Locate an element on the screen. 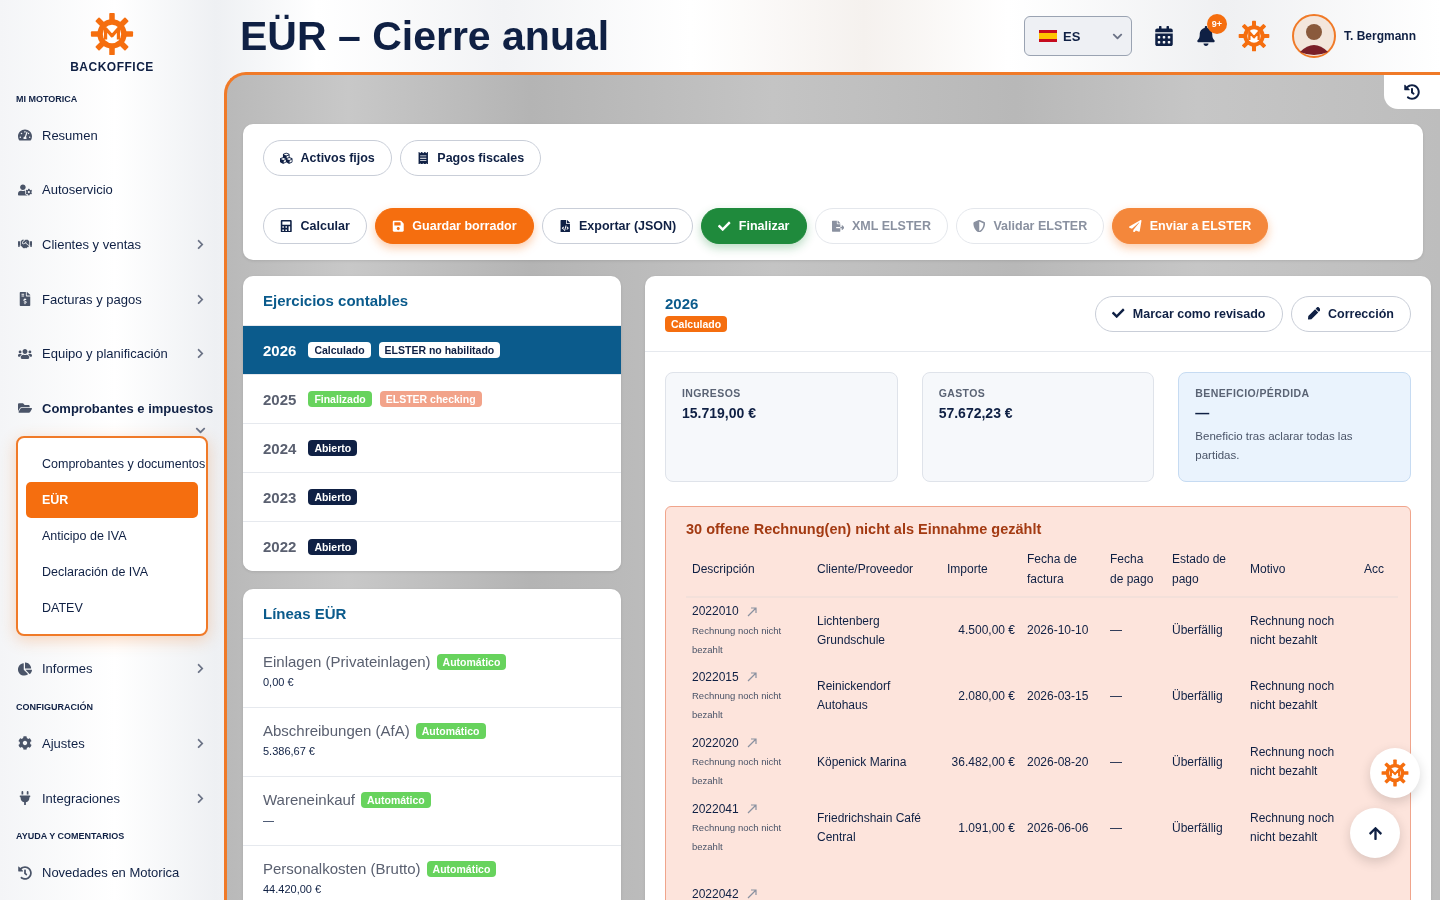  nav-item: Autoservicio is located at coordinates (112, 190).